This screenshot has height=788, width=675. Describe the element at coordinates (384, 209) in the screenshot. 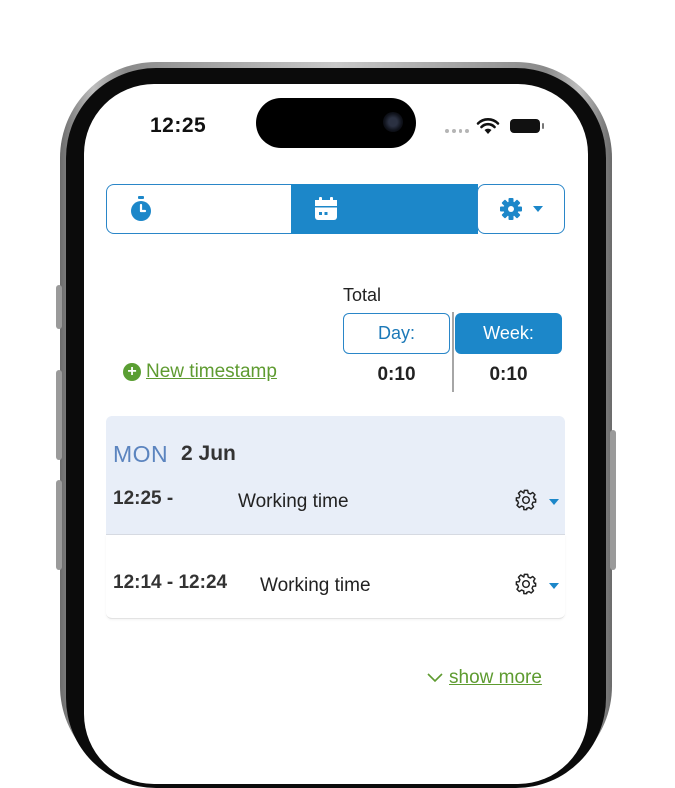

I see `calendar-tab` at that location.